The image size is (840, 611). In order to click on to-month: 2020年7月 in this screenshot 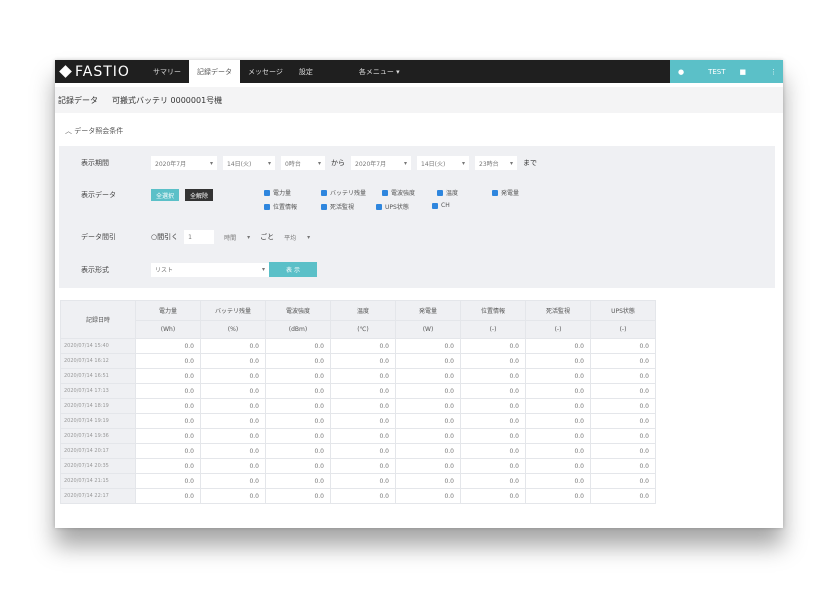, I will do `click(371, 164)`.